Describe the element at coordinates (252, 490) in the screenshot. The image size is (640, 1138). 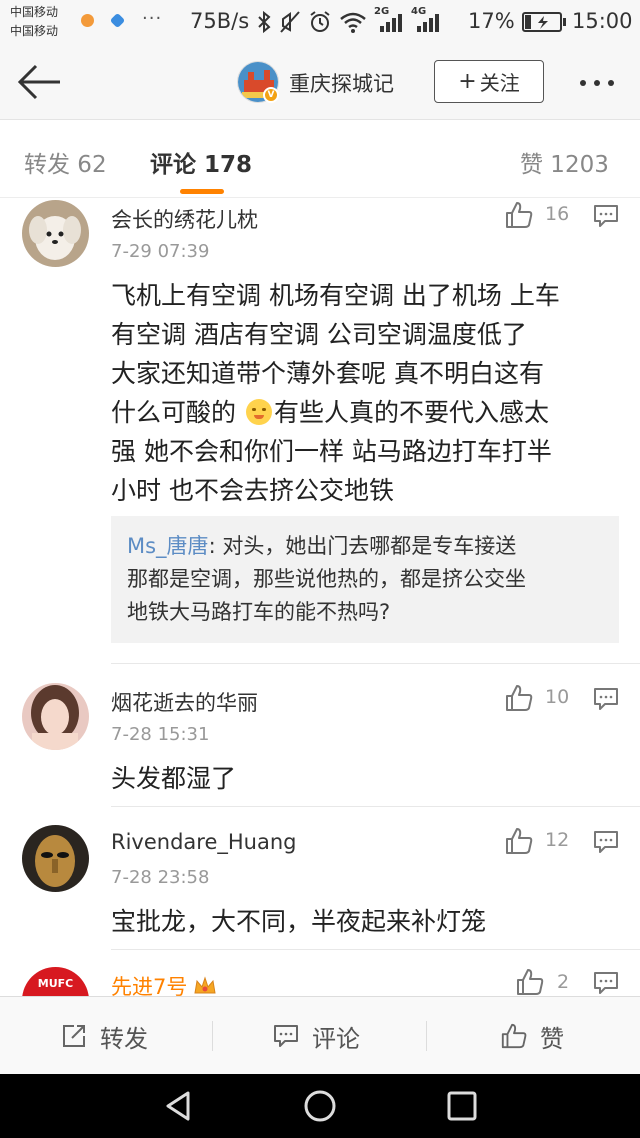
I see `comment-line: 小时 也不会去挤公交地铁` at that location.